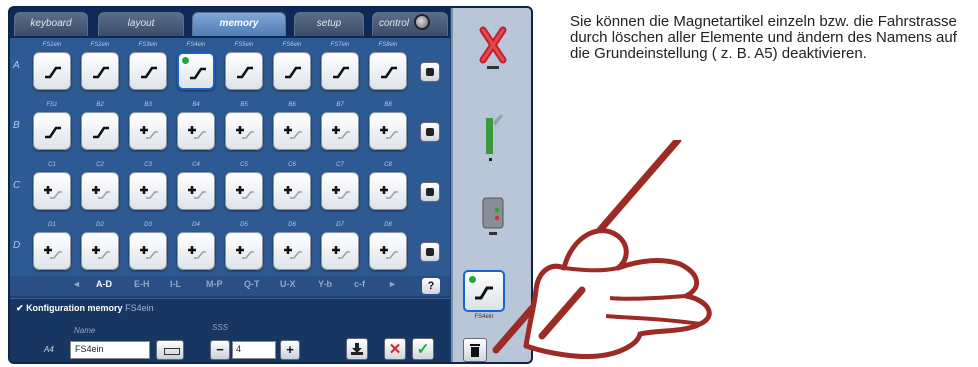  What do you see at coordinates (325, 284) in the screenshot?
I see `page-tab: Y-b` at bounding box center [325, 284].